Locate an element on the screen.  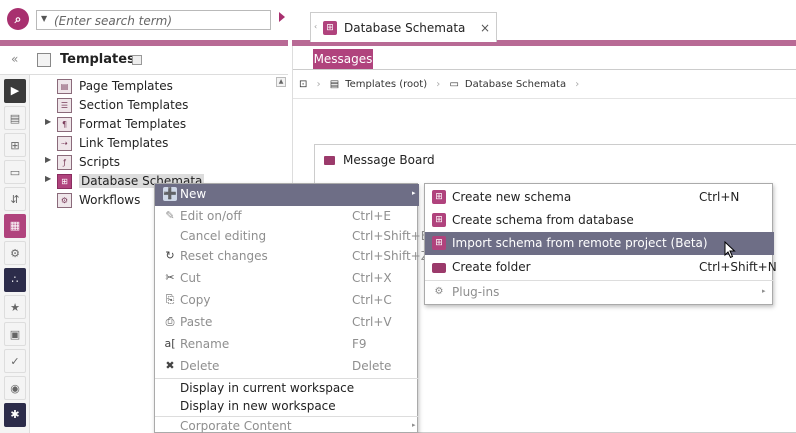
tab-label: Database Schemata is located at coordinates (405, 28).